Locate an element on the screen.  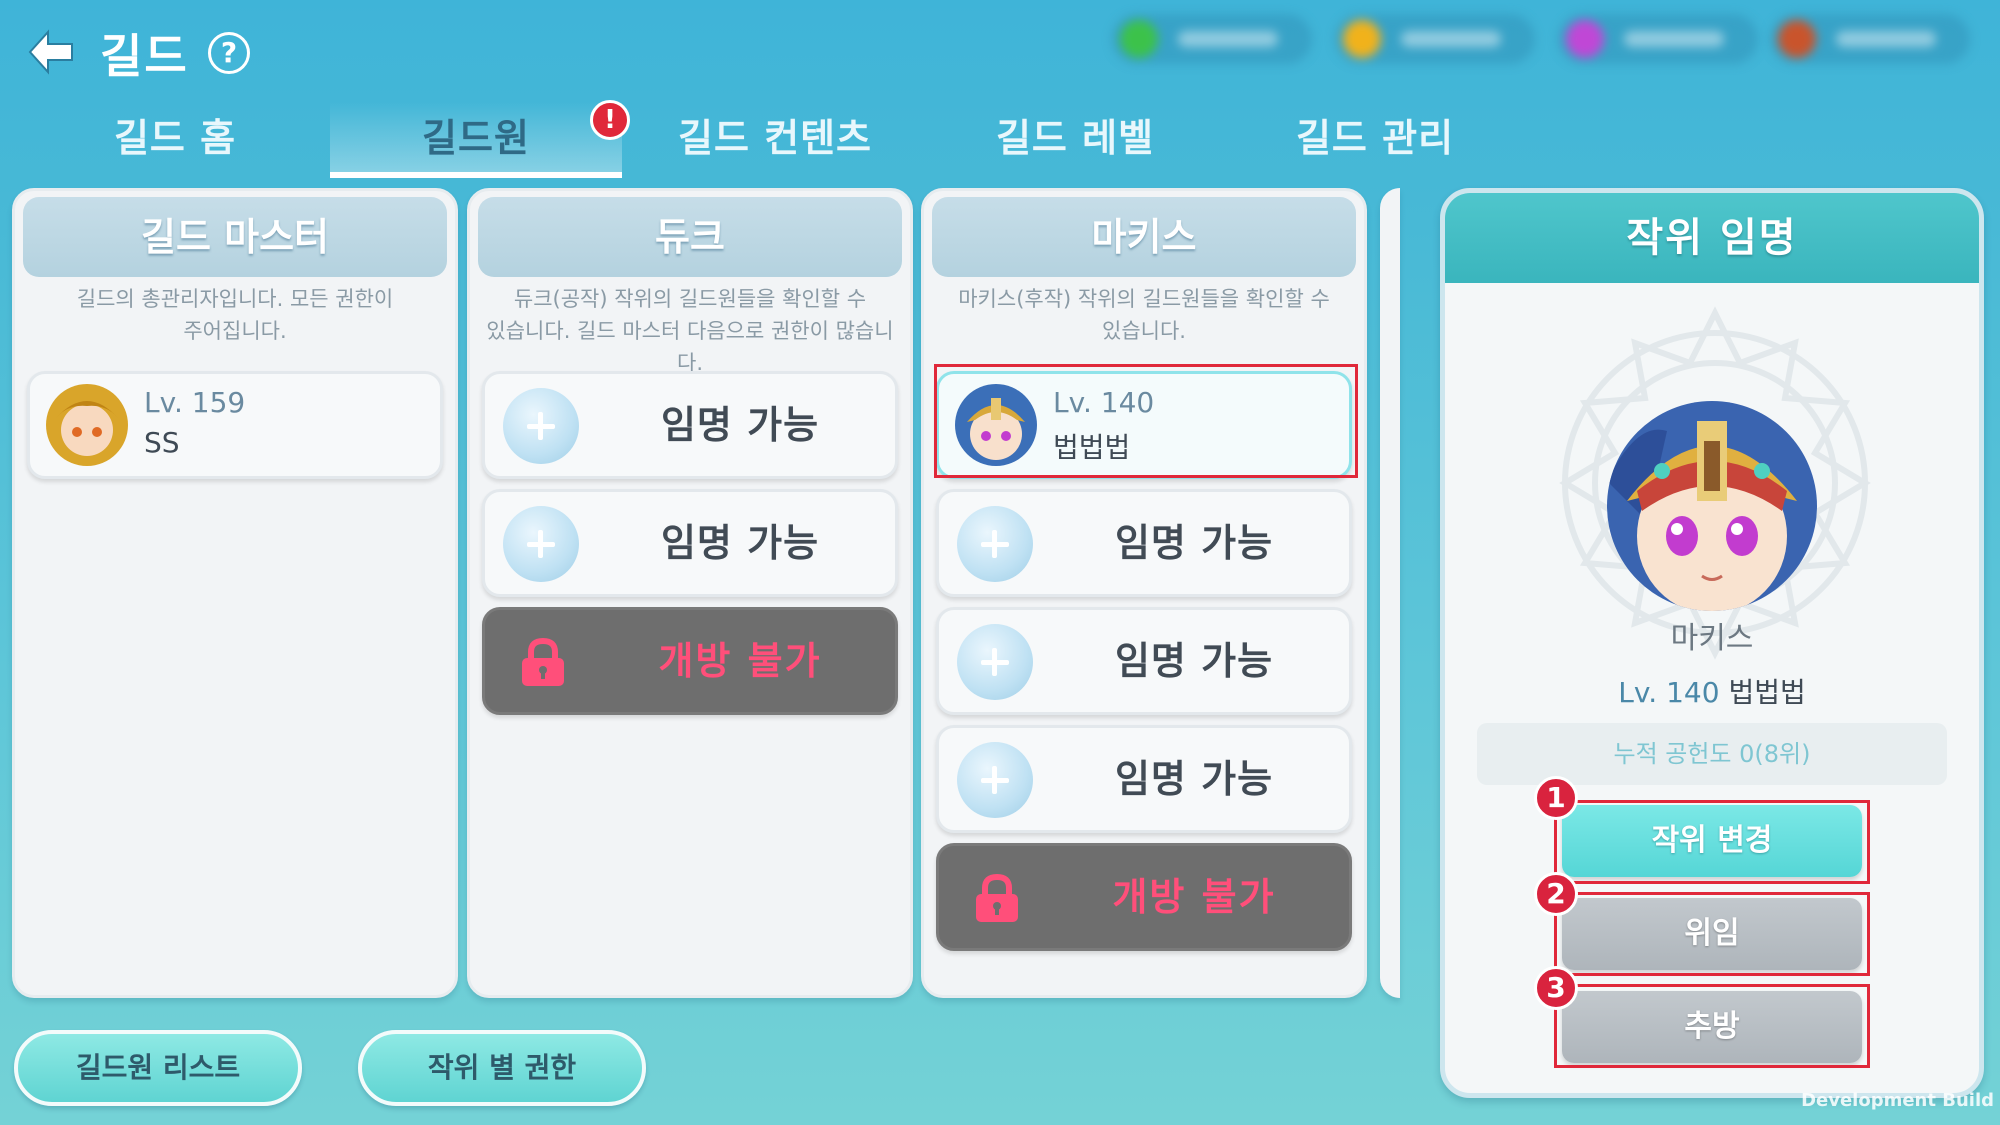
column-description: 길드의 총관리자입니다. 모든 권한이 주어집니다. is located at coordinates (235, 315).